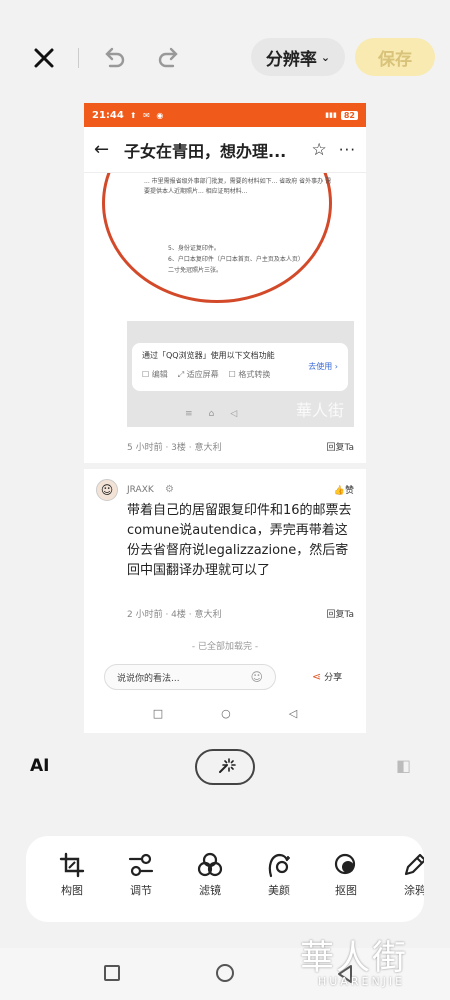 This screenshot has height=1000, width=450. I want to click on redo-icon, so click(169, 58).